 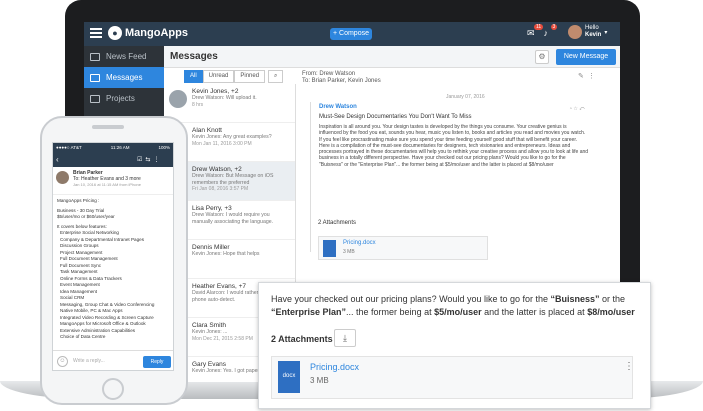 I want to click on zoom-attachment-card: docx Pricing.docx 3 MB ⋮, so click(x=452, y=377).